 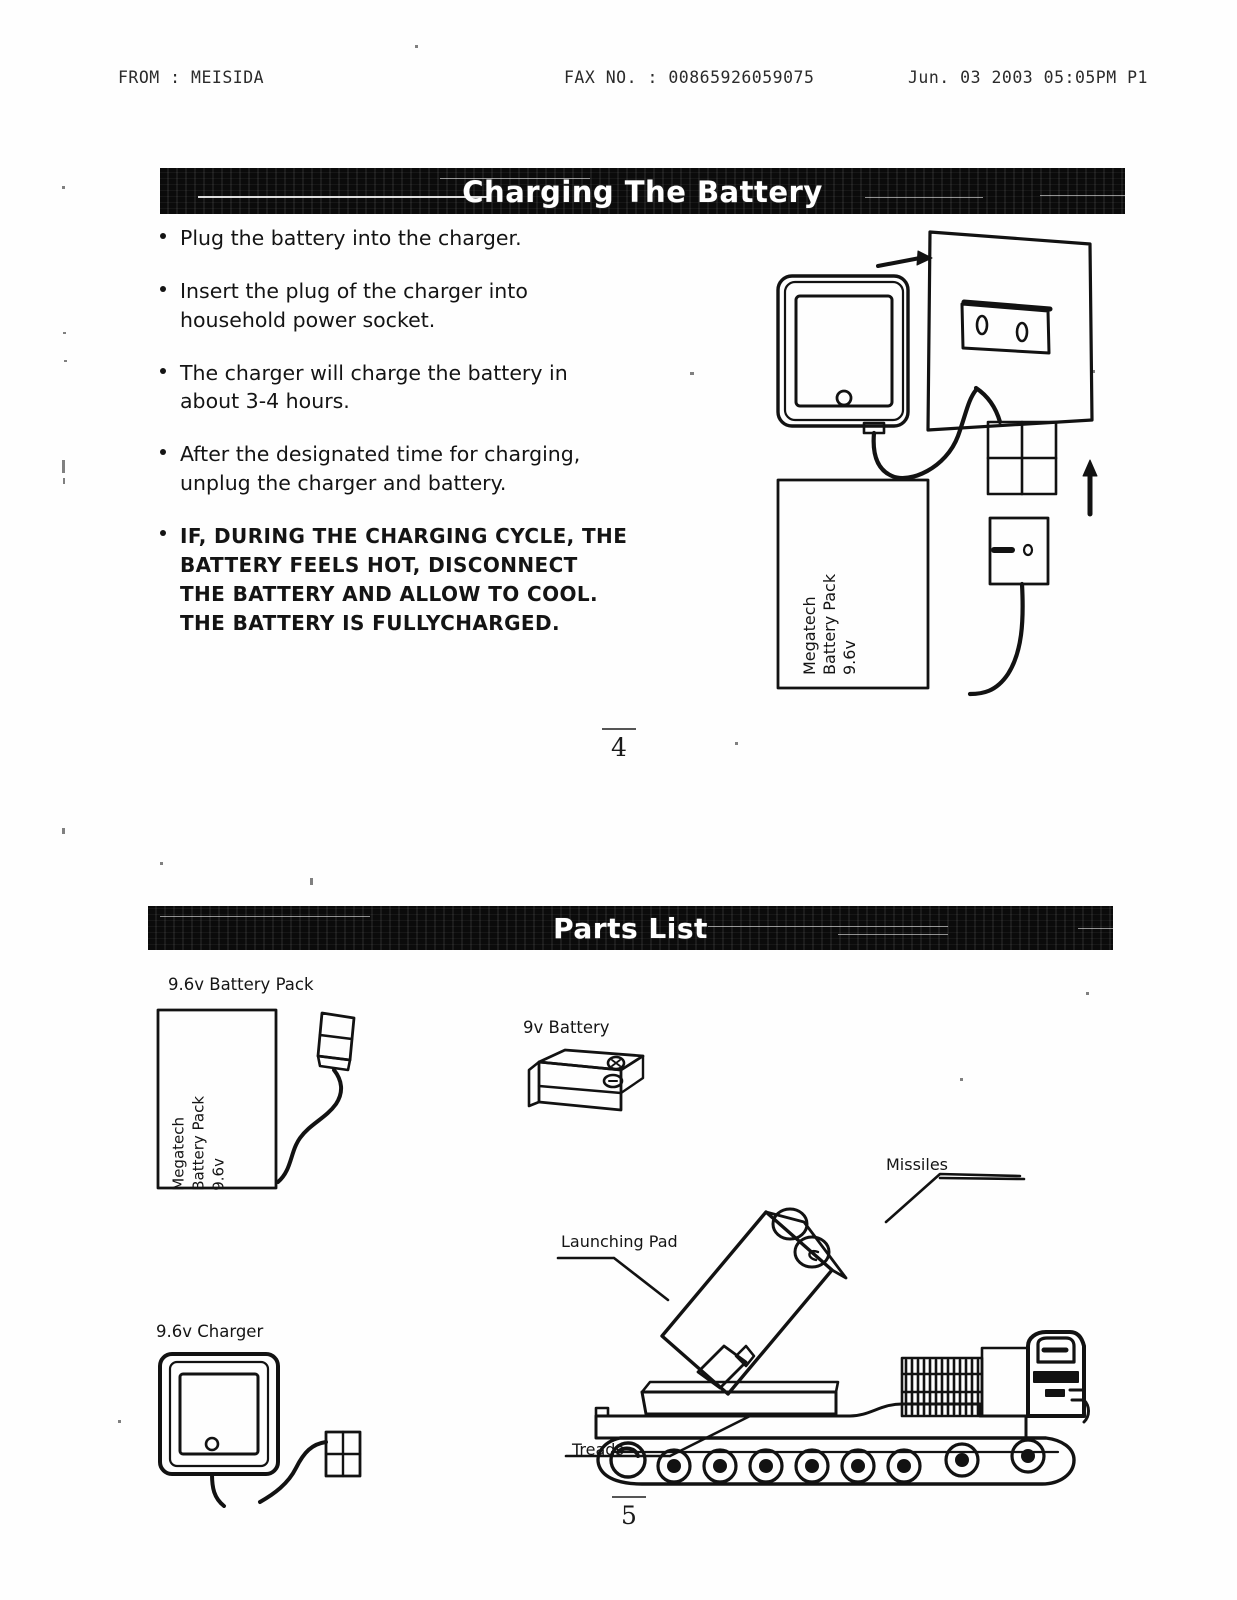 I want to click on page-number-5: 5, so click(x=629, y=1513).